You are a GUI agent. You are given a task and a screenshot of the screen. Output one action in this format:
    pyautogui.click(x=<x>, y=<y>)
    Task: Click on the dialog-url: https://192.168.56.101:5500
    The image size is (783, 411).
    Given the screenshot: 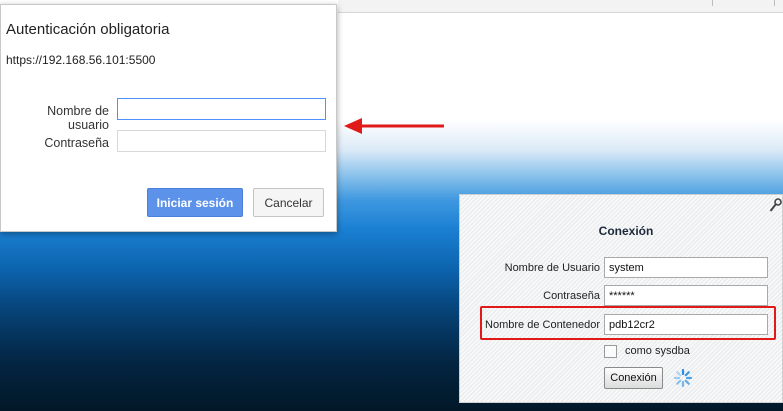 What is the action you would take?
    pyautogui.click(x=81, y=60)
    